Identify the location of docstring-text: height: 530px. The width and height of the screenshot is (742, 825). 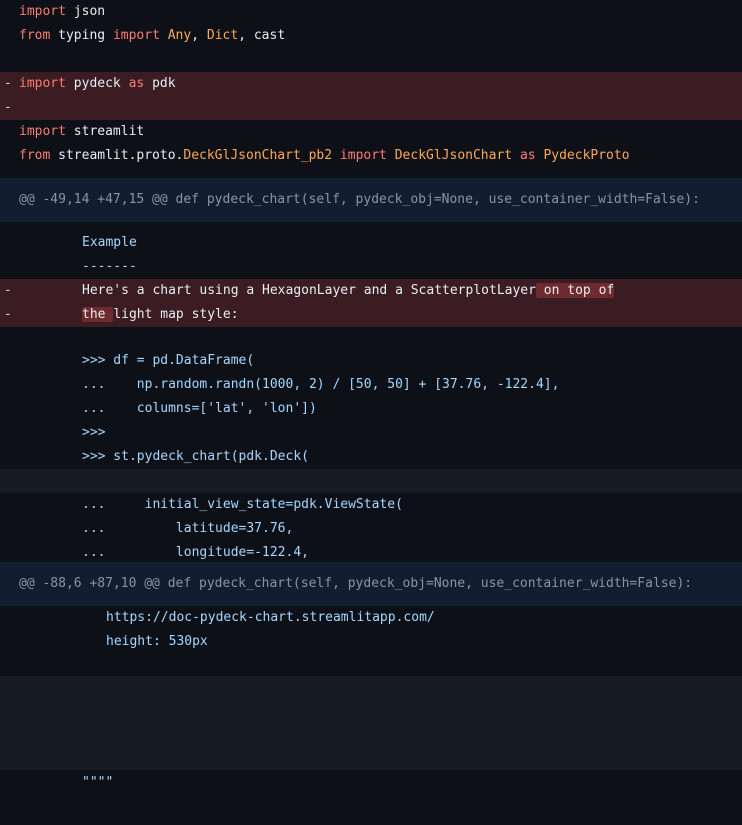
(157, 641).